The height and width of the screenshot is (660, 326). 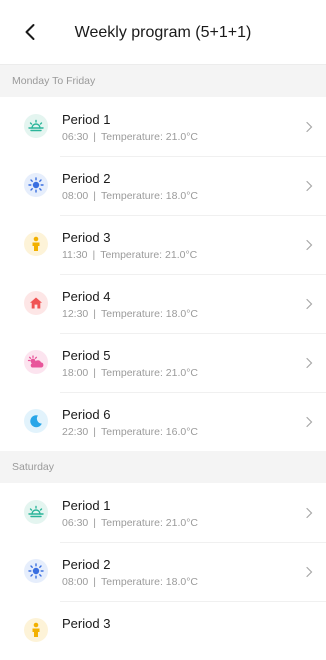 What do you see at coordinates (150, 432) in the screenshot?
I see `period-temperature: Temperature: 16.0°C` at bounding box center [150, 432].